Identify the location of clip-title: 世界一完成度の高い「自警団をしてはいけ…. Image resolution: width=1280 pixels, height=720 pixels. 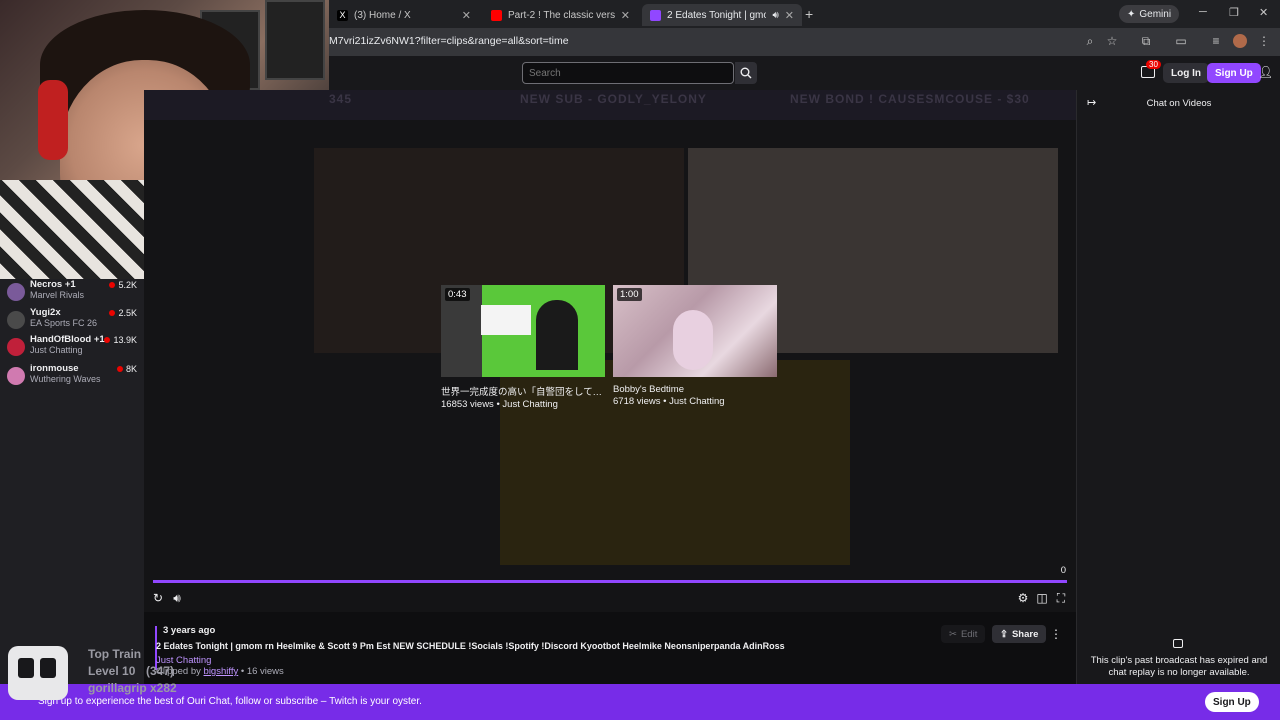
(523, 391).